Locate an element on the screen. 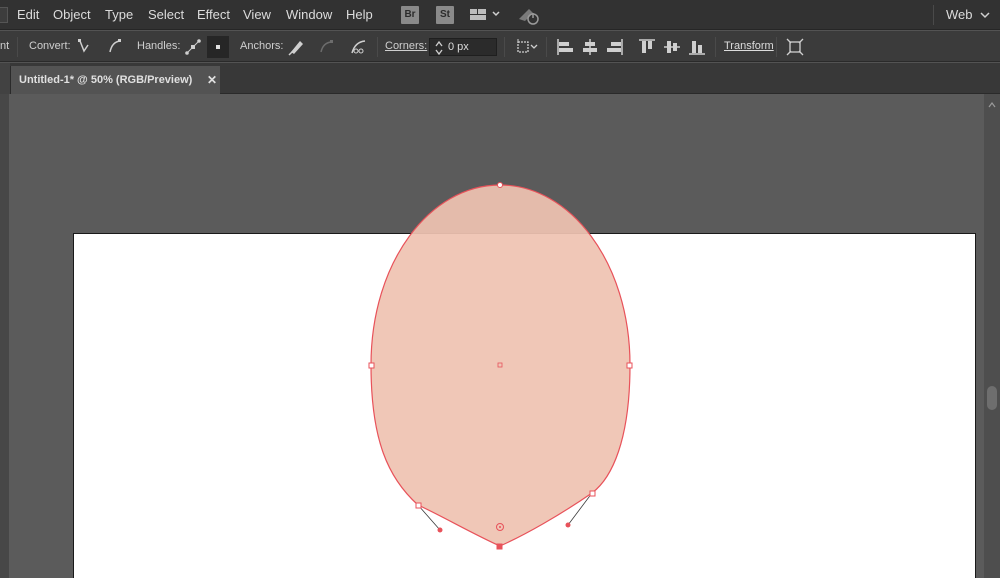  anchor-point-right is located at coordinates (629, 365).